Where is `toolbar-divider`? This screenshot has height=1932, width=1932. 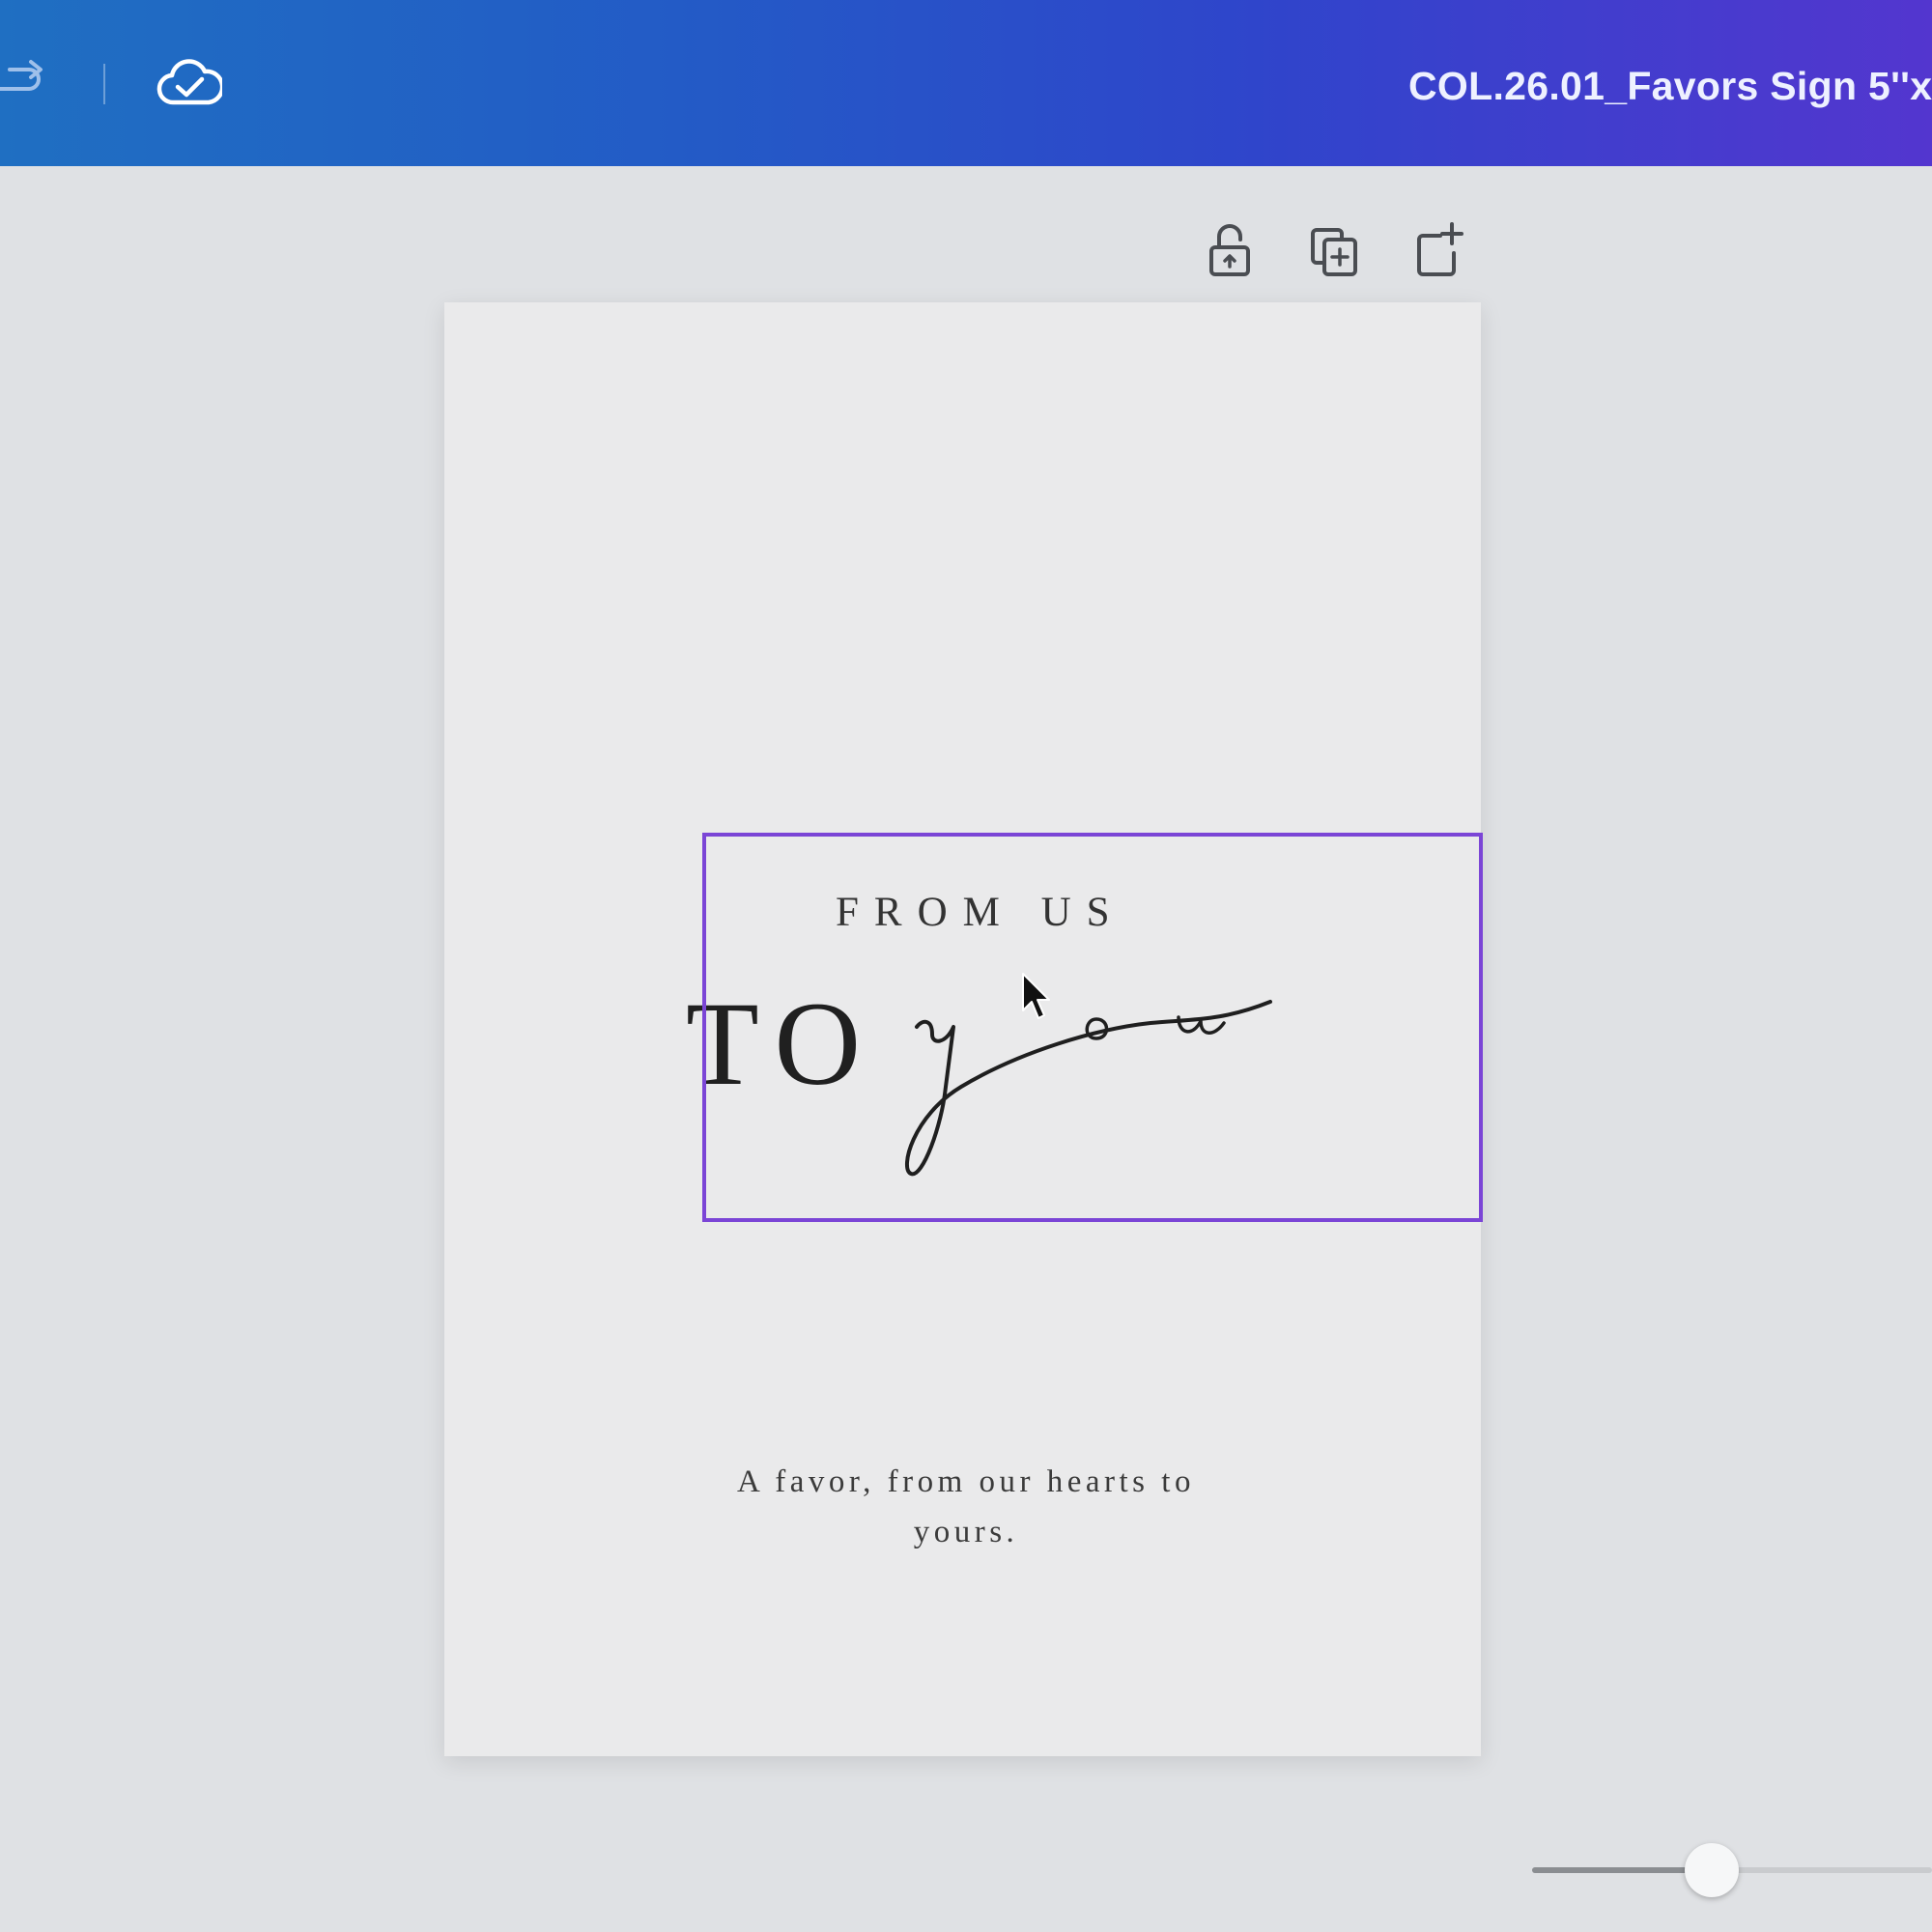 toolbar-divider is located at coordinates (104, 84).